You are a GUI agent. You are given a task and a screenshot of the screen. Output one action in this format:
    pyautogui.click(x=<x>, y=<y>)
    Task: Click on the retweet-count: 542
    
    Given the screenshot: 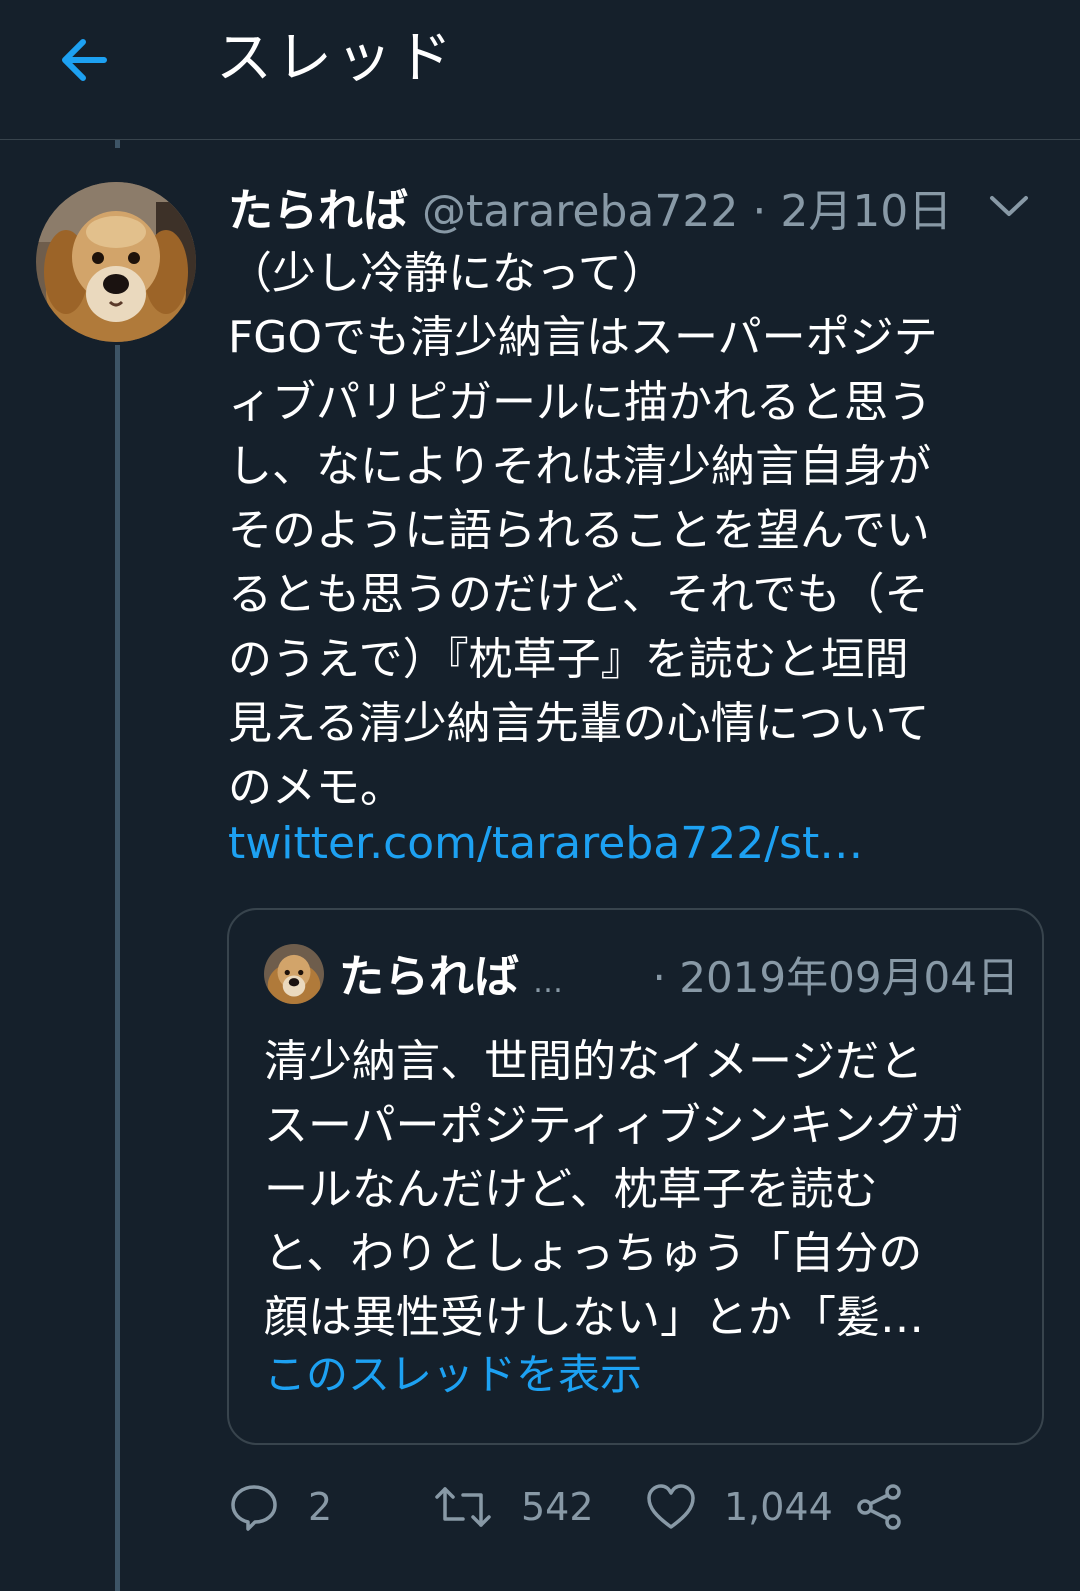 What is the action you would take?
    pyautogui.click(x=557, y=1507)
    